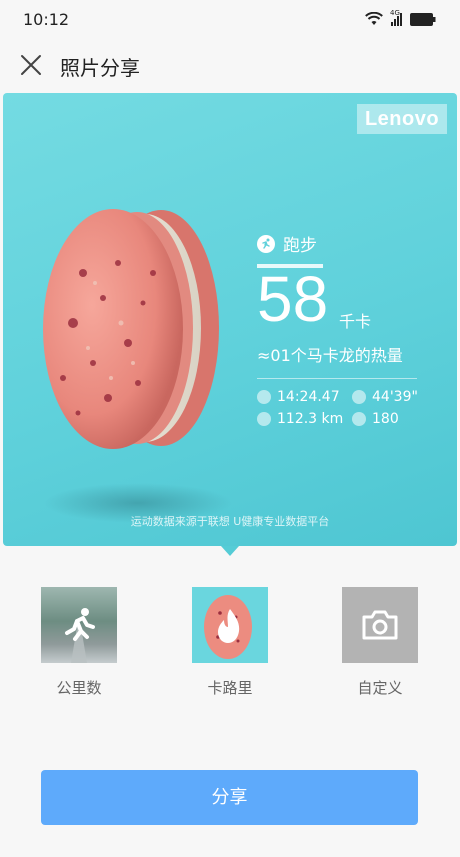 The height and width of the screenshot is (857, 460). Describe the element at coordinates (230, 551) in the screenshot. I see `selected-template-pointer` at that location.